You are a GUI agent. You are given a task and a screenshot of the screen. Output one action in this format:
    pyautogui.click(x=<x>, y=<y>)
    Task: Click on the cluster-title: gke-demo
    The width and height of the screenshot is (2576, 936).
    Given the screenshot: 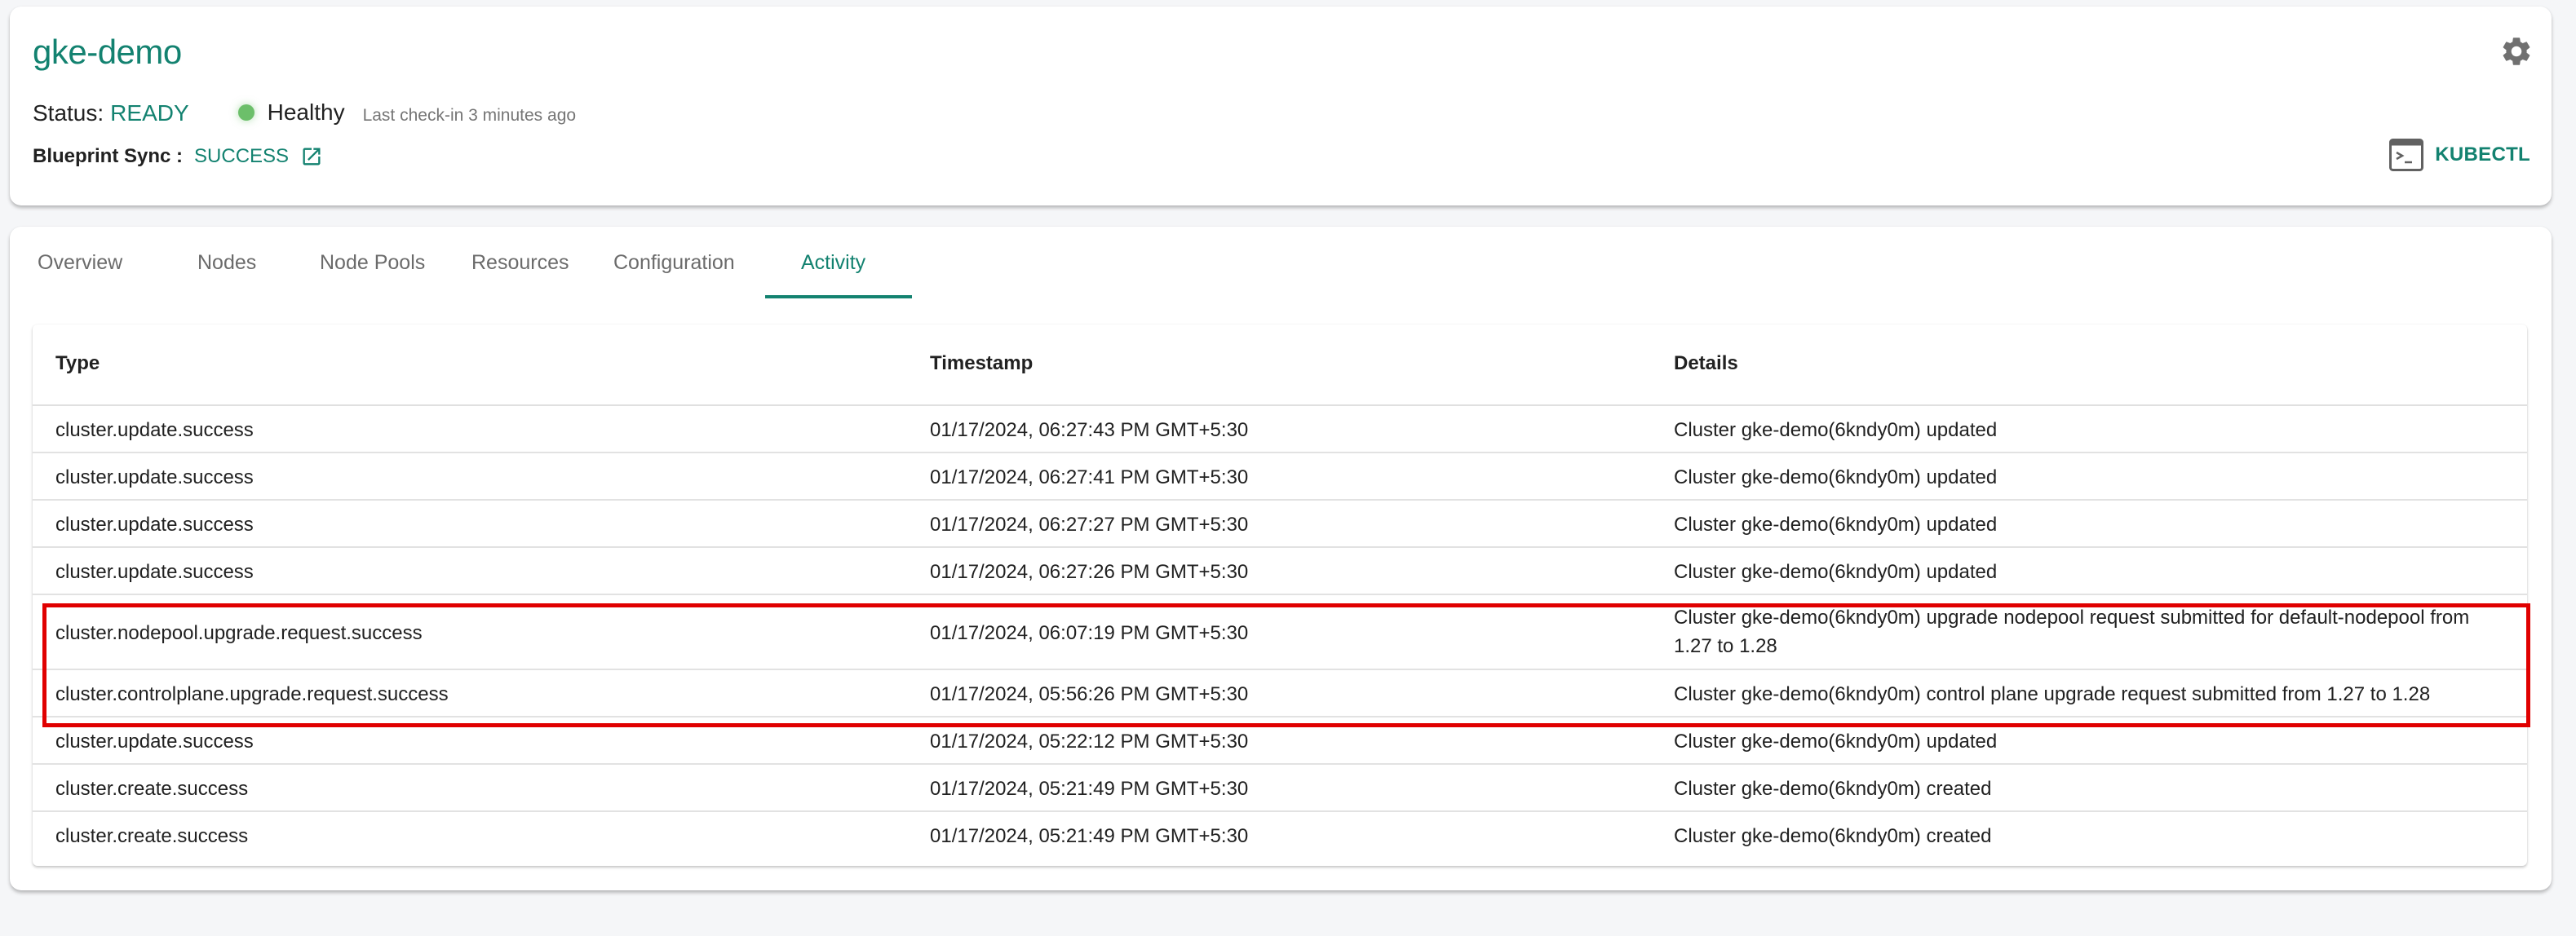 What is the action you would take?
    pyautogui.click(x=107, y=52)
    